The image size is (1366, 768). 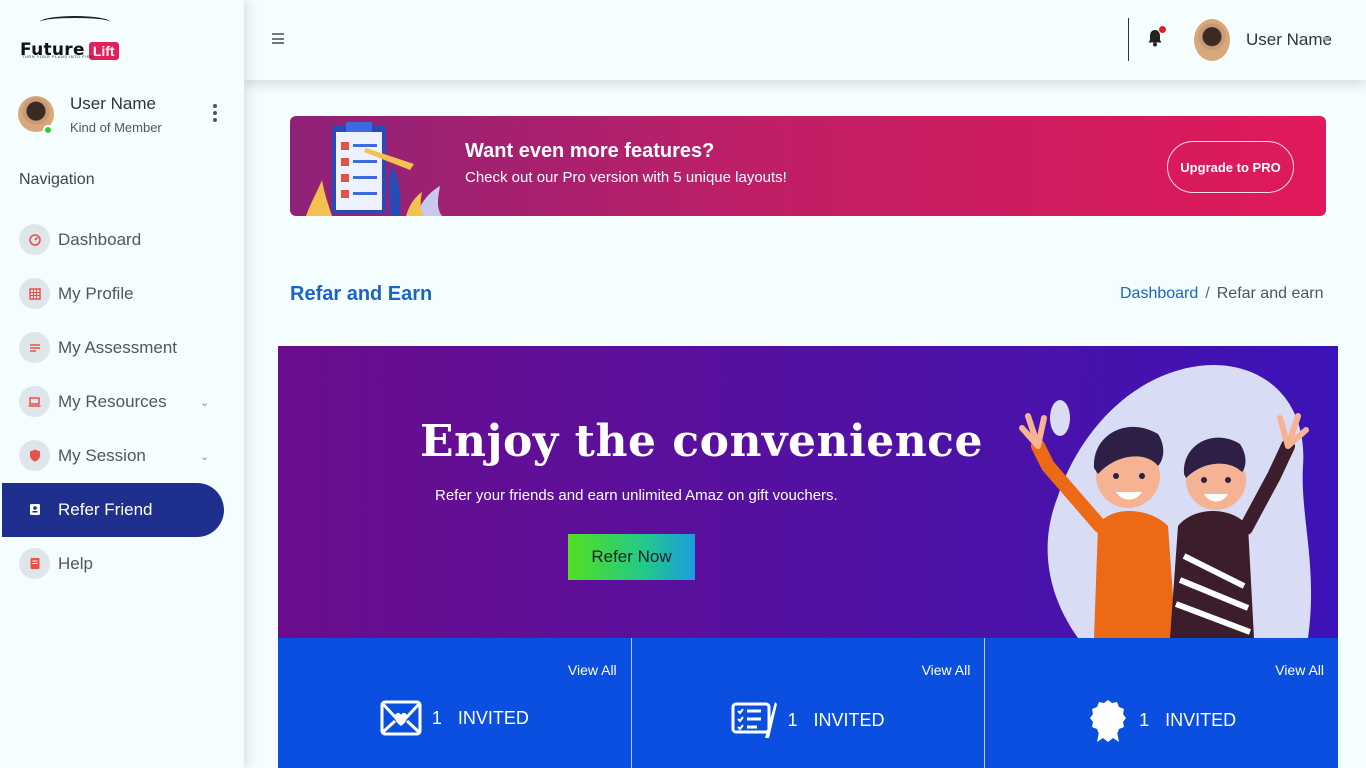 What do you see at coordinates (96, 293) in the screenshot?
I see `sidebar-item-label: My Profile` at bounding box center [96, 293].